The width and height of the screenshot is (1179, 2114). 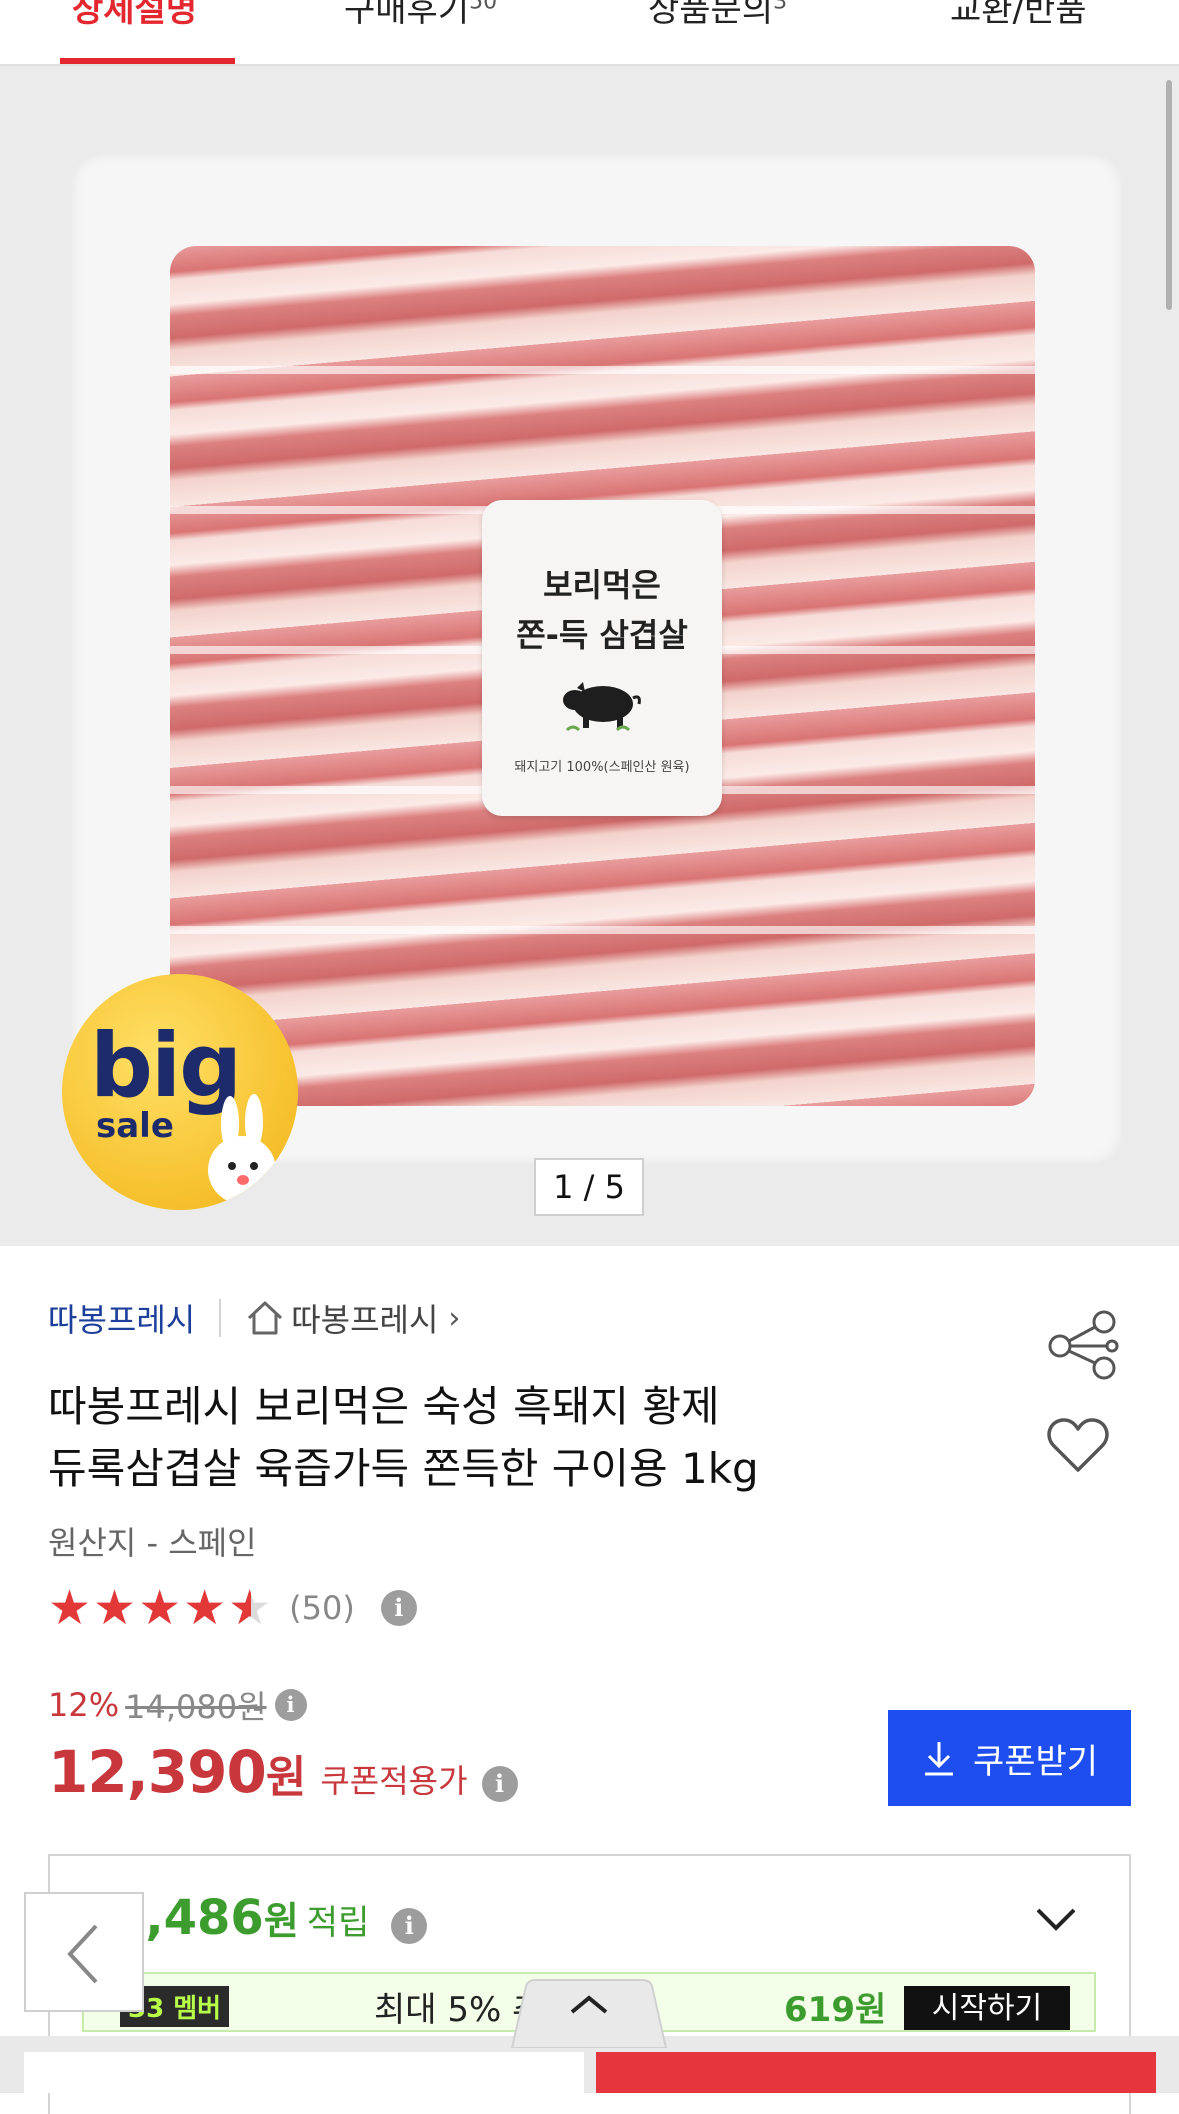 What do you see at coordinates (602, 658) in the screenshot?
I see `product-label-card: 보리먹은 쫀-득 삼겹살 돼지고기 100%(스페인산 원육)` at bounding box center [602, 658].